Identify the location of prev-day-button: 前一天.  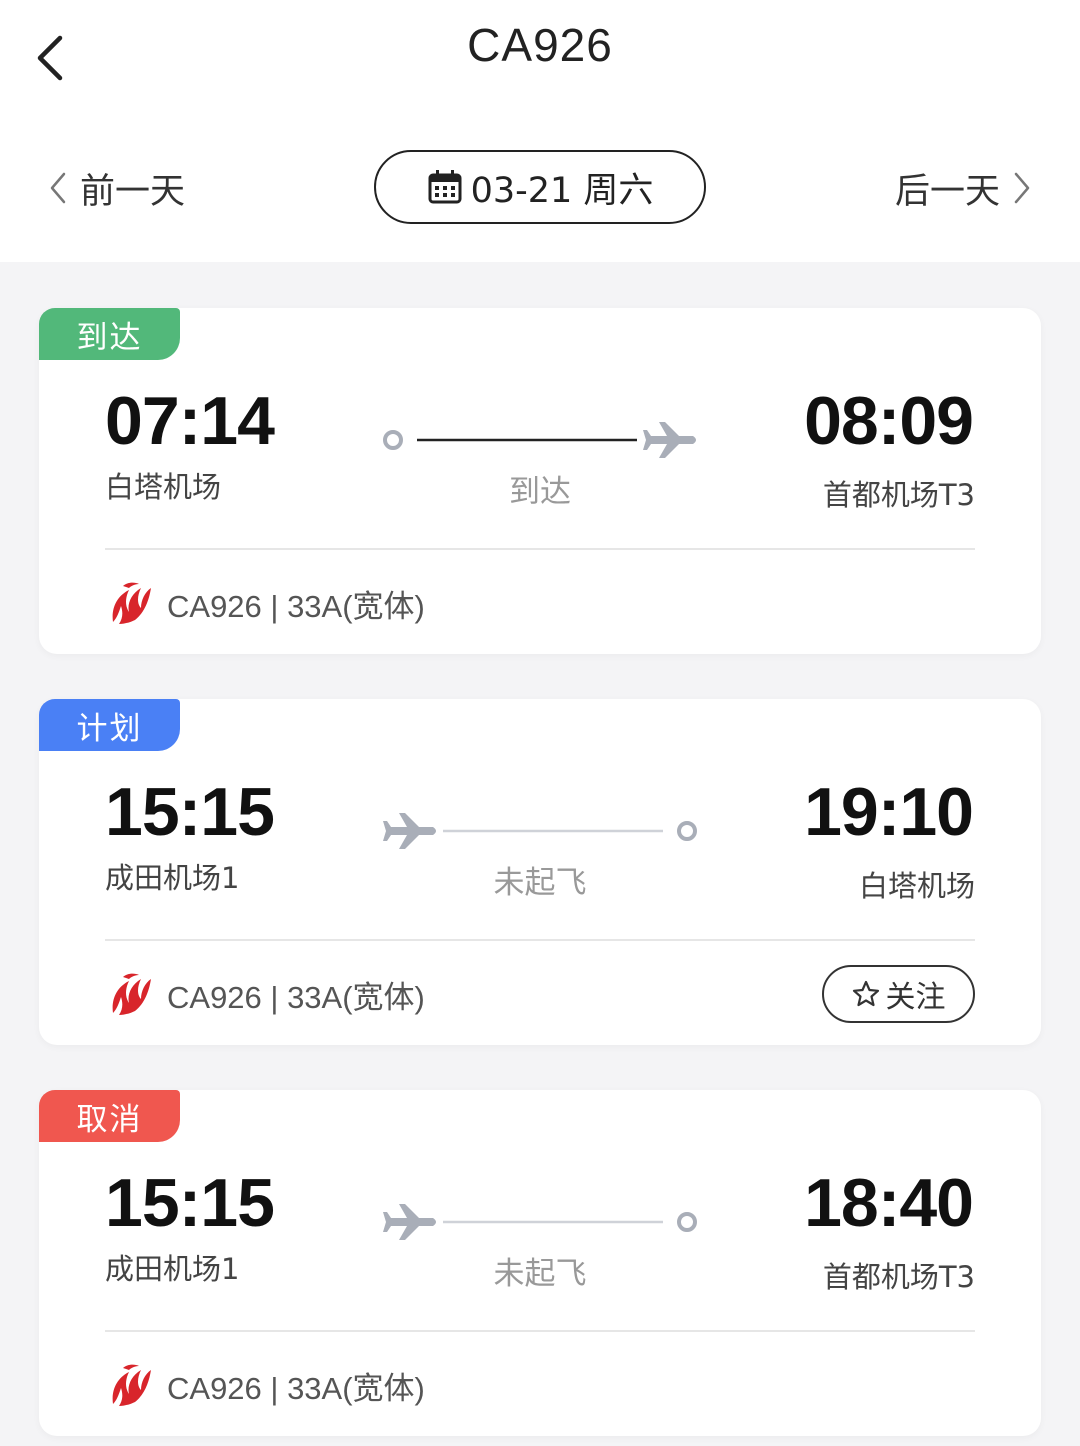
(116, 188).